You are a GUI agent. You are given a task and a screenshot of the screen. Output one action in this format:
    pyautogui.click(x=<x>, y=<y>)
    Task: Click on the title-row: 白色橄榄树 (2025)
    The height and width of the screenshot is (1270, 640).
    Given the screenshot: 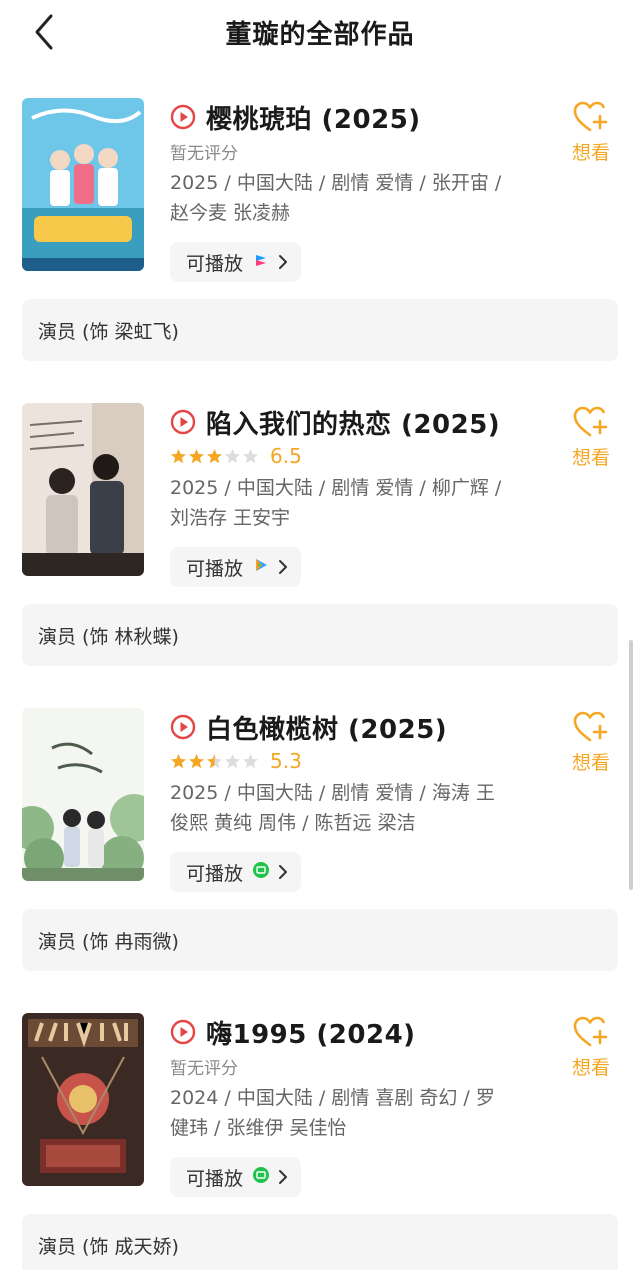 What is the action you would take?
    pyautogui.click(x=308, y=727)
    